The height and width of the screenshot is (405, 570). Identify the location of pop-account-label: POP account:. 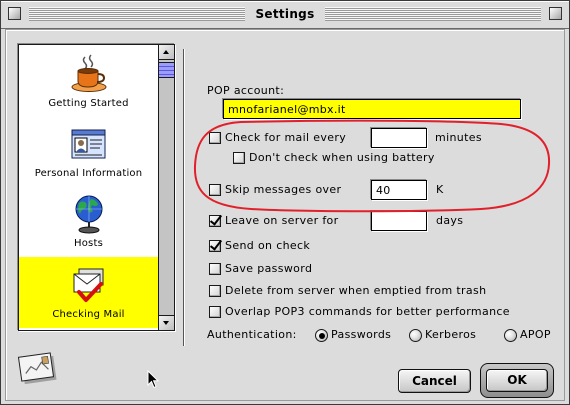
(246, 90).